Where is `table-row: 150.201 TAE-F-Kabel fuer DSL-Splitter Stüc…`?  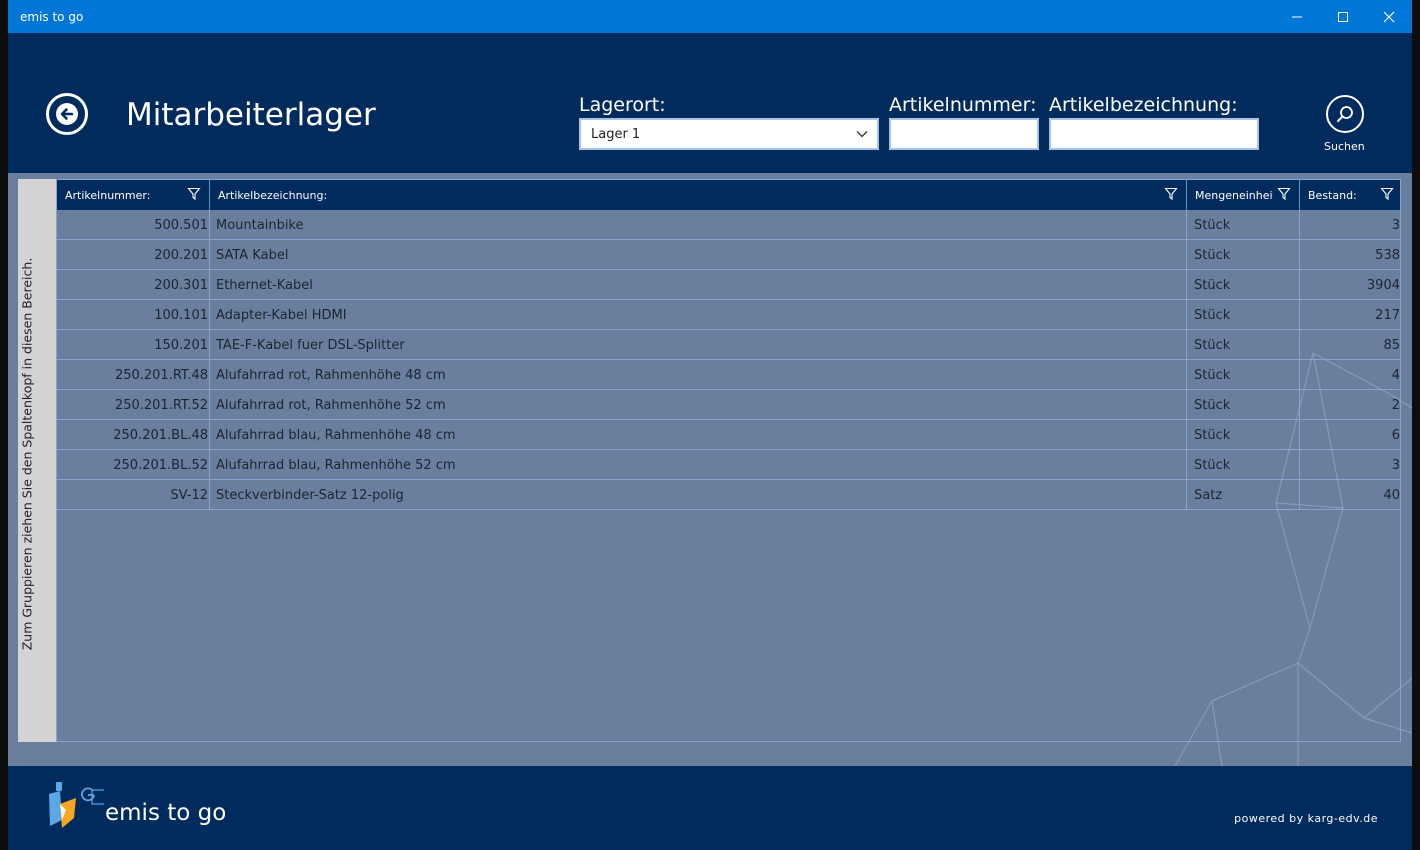 table-row: 150.201 TAE-F-Kabel fuer DSL-Splitter Stüc… is located at coordinates (728, 345).